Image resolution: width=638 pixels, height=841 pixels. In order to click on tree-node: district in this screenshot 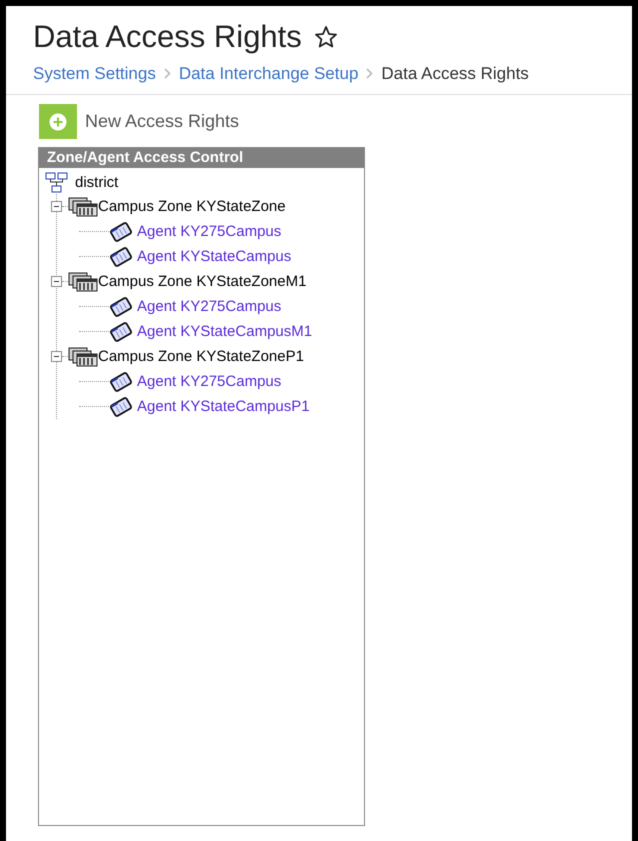, I will do `click(96, 183)`.